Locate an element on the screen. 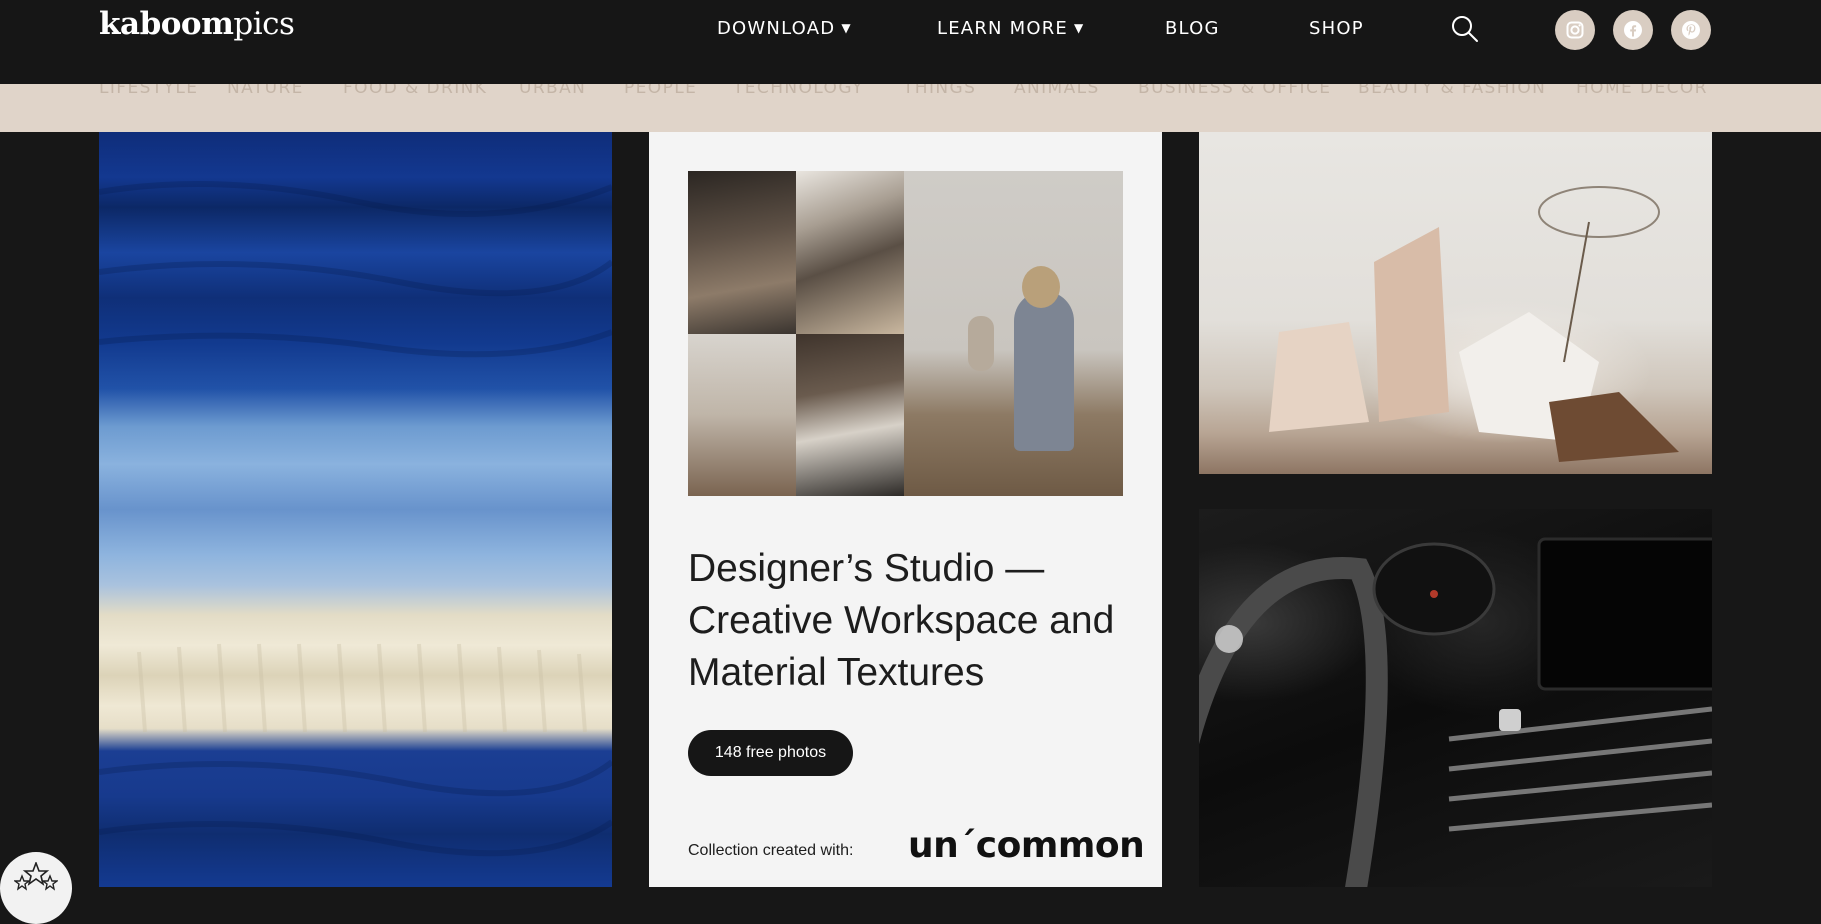  nav-learn-more: LEARN MORE ▼ is located at coordinates (1010, 28).